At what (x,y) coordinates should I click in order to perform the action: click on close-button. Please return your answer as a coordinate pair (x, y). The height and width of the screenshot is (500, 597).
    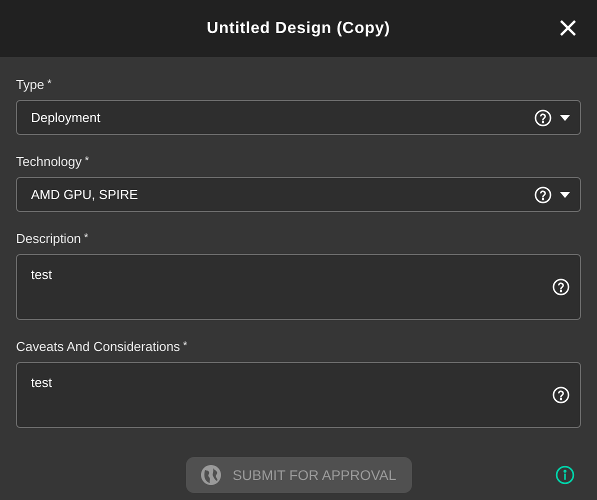
    Looking at the image, I should click on (568, 28).